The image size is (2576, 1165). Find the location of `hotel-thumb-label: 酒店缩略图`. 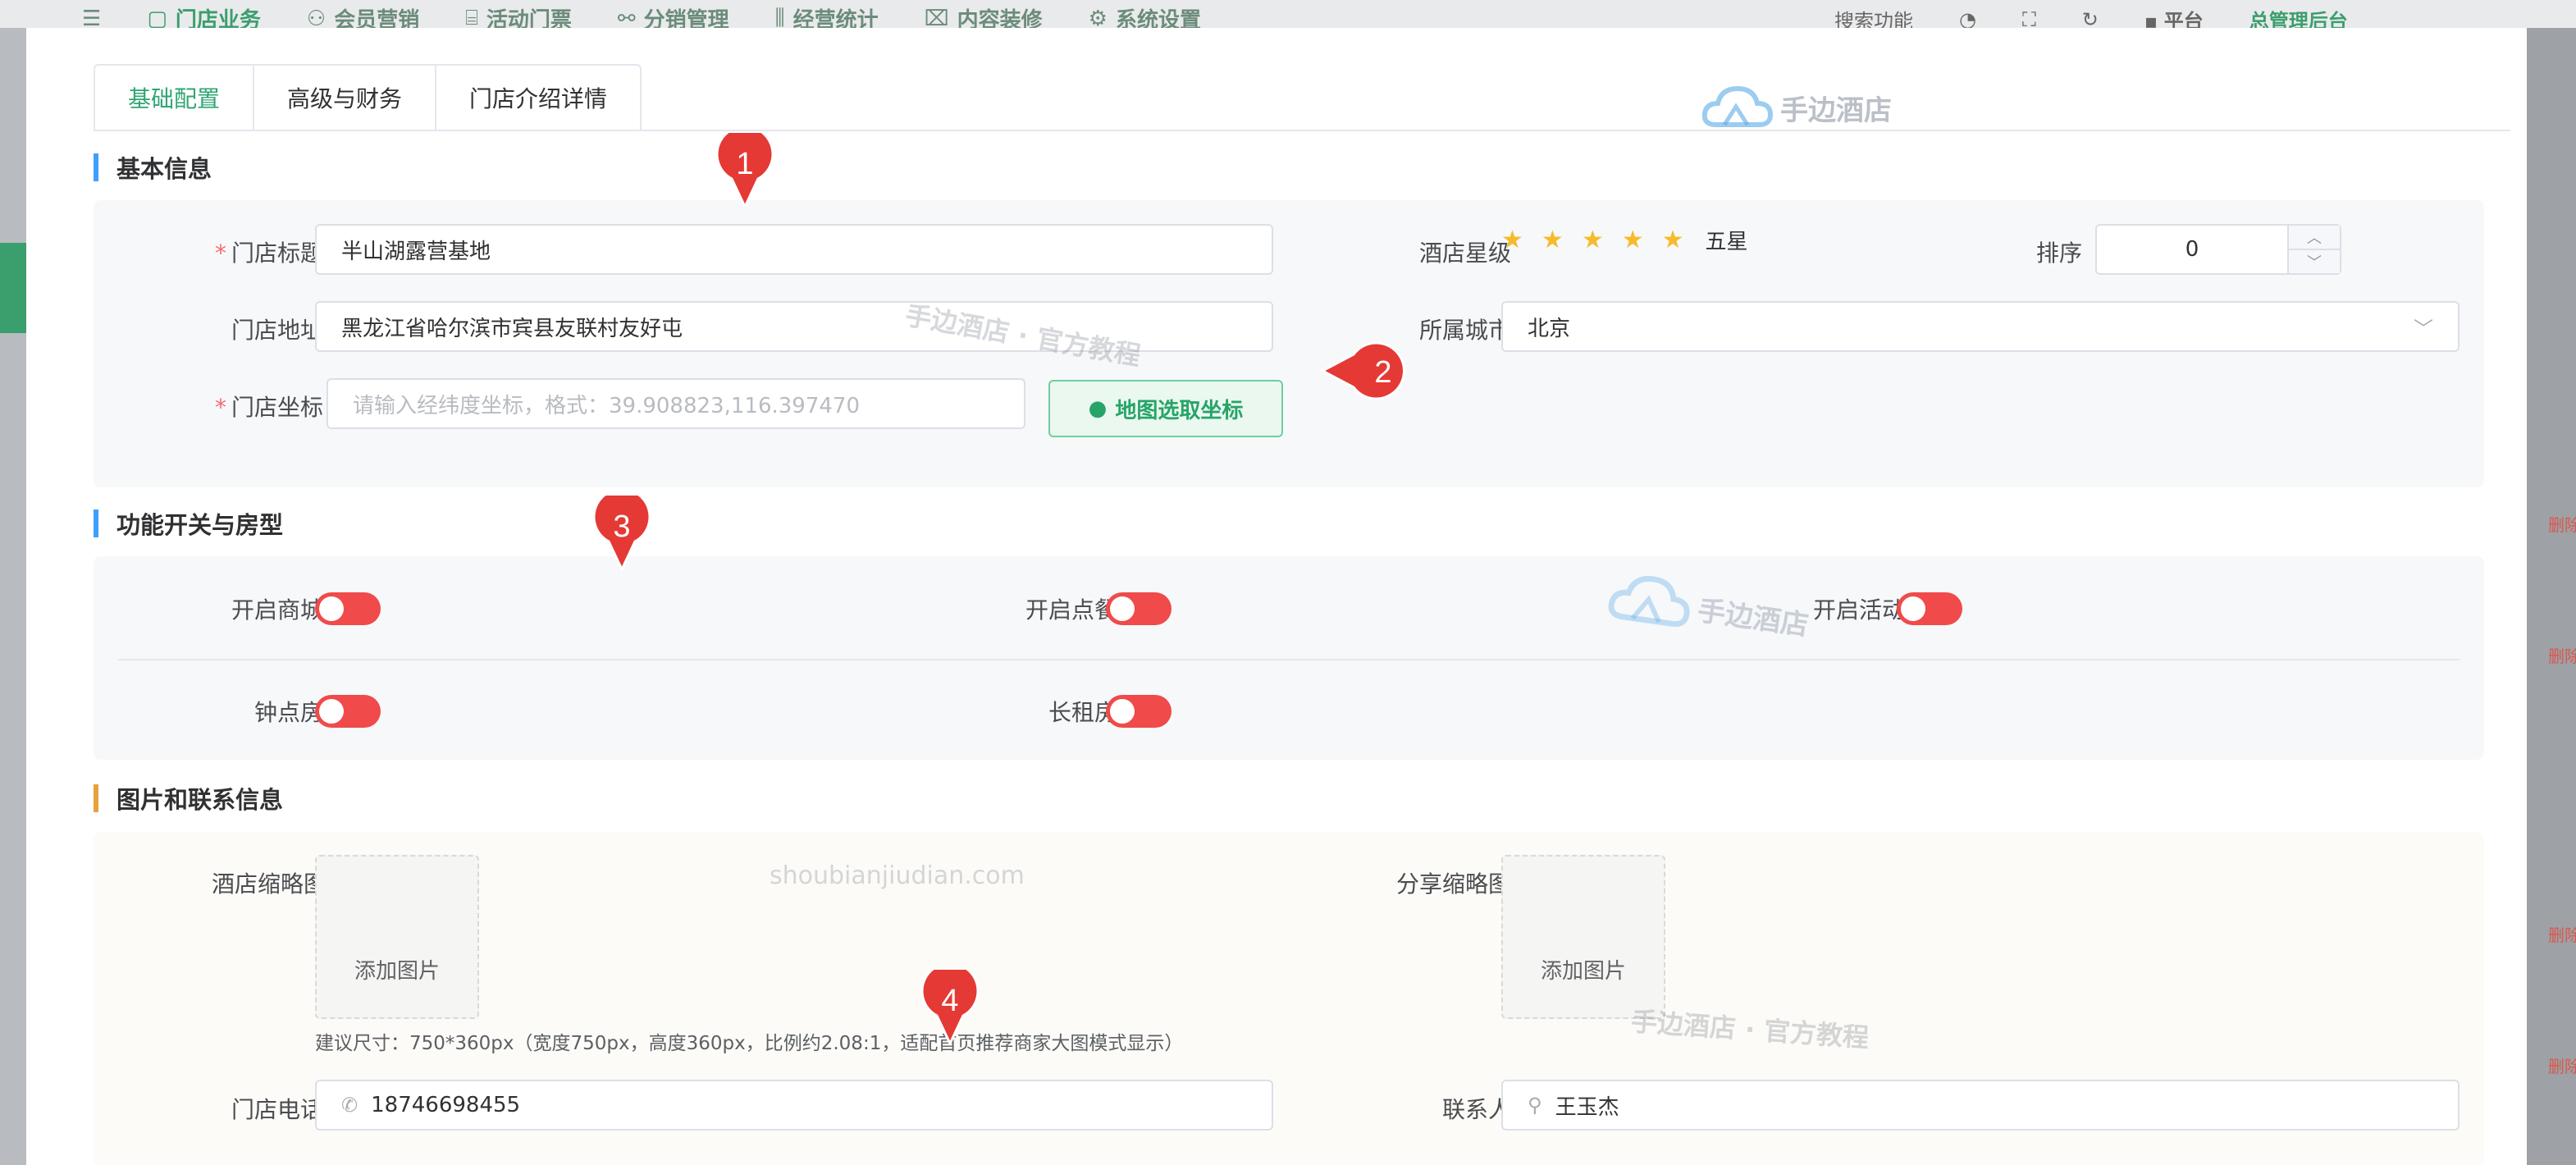

hotel-thumb-label: 酒店缩略图 is located at coordinates (269, 884).